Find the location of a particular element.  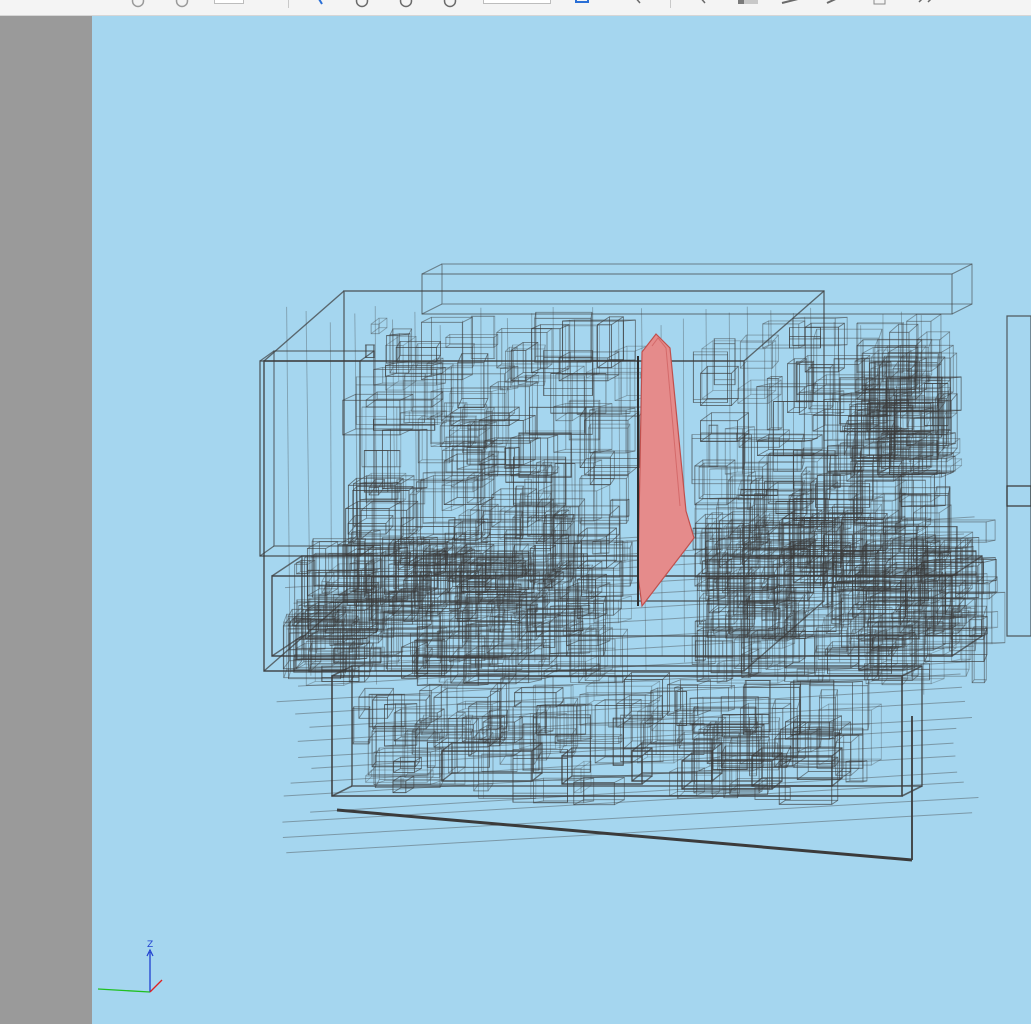

toolbar is located at coordinates (515, 8).